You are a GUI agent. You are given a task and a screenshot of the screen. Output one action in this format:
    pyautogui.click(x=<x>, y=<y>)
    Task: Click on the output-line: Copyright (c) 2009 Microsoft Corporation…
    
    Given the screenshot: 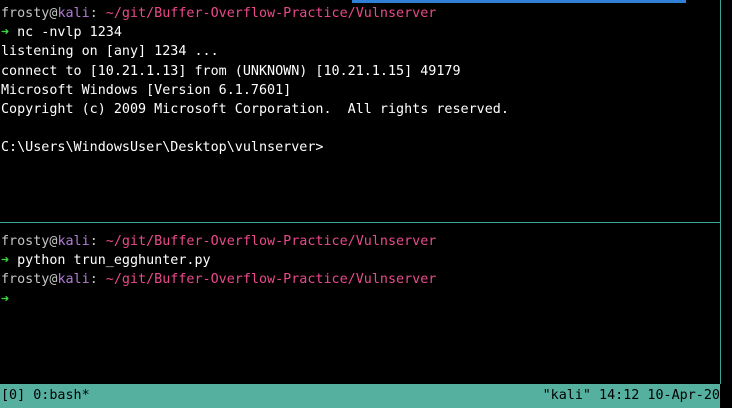 What is the action you would take?
    pyautogui.click(x=255, y=109)
    